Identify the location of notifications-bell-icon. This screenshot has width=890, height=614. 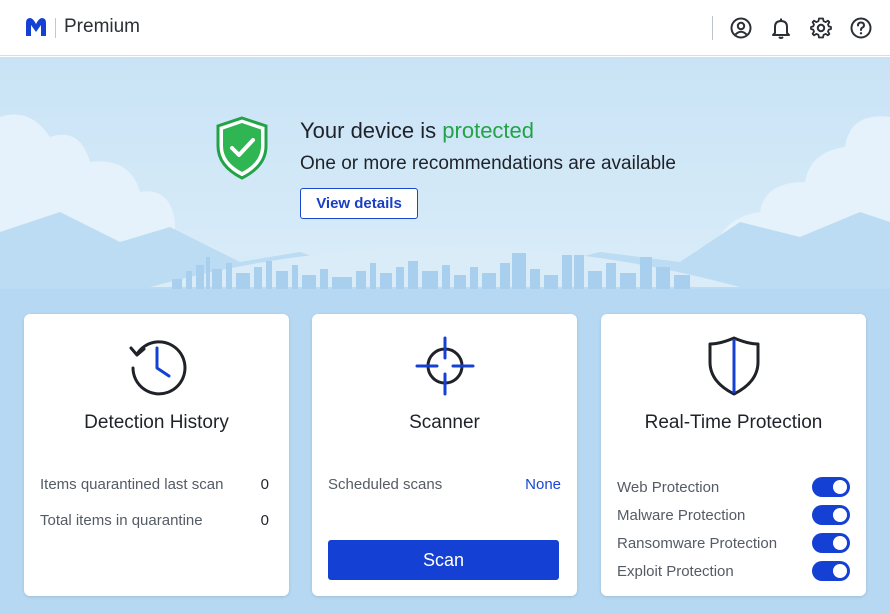
(781, 28).